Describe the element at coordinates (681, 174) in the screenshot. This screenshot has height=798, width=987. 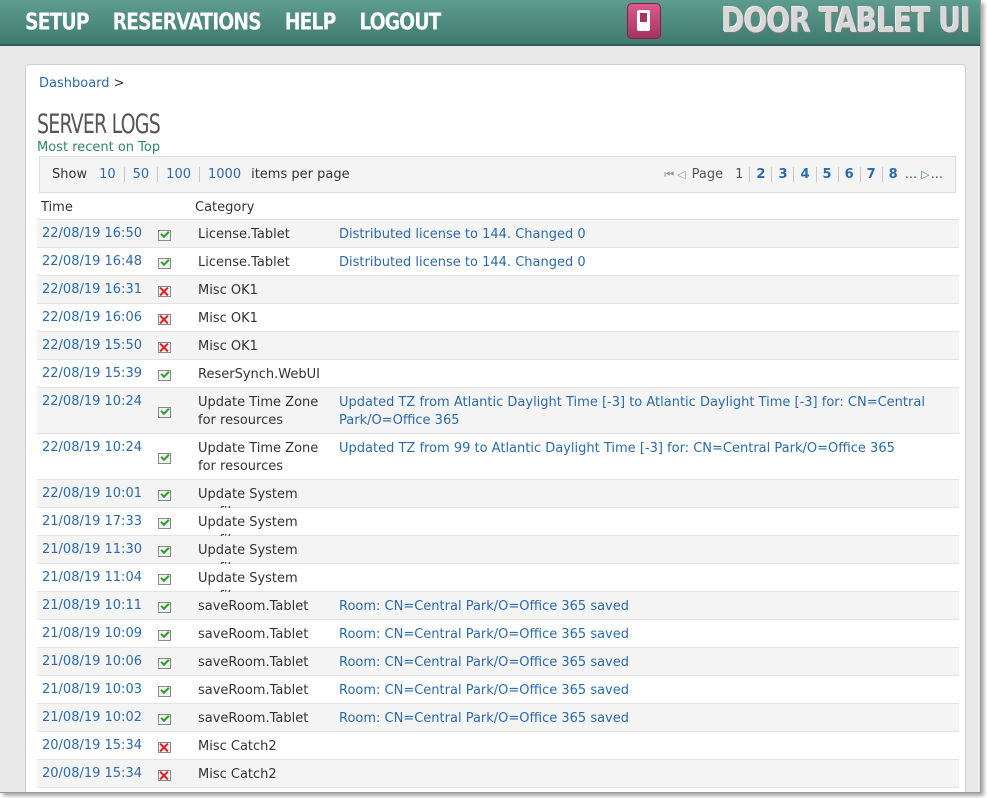
I see `previous-page-icon: ◁` at that location.